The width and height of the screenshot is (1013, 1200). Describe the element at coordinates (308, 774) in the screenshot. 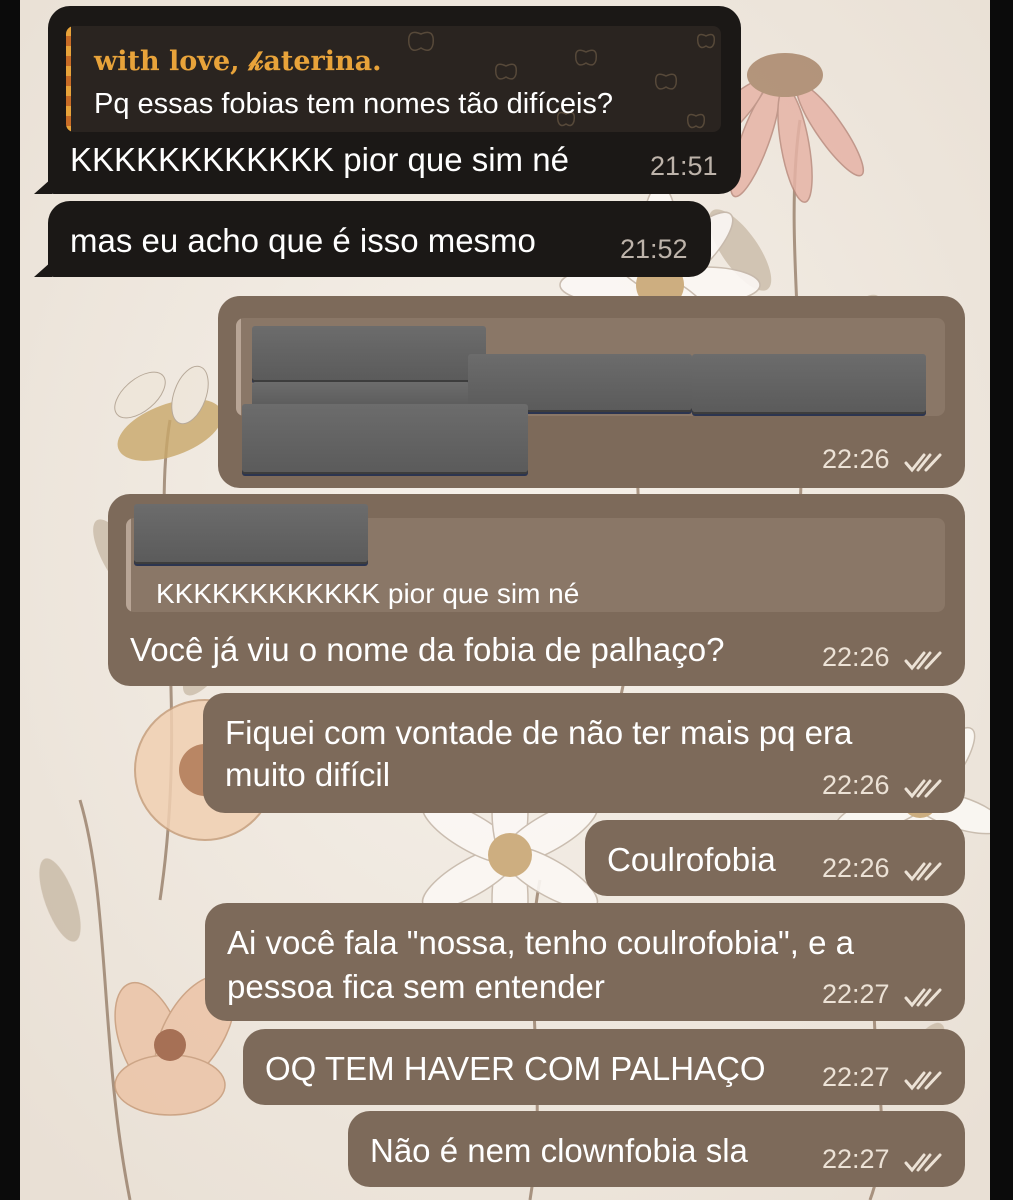

I see `message-text-line: muito difícil` at that location.